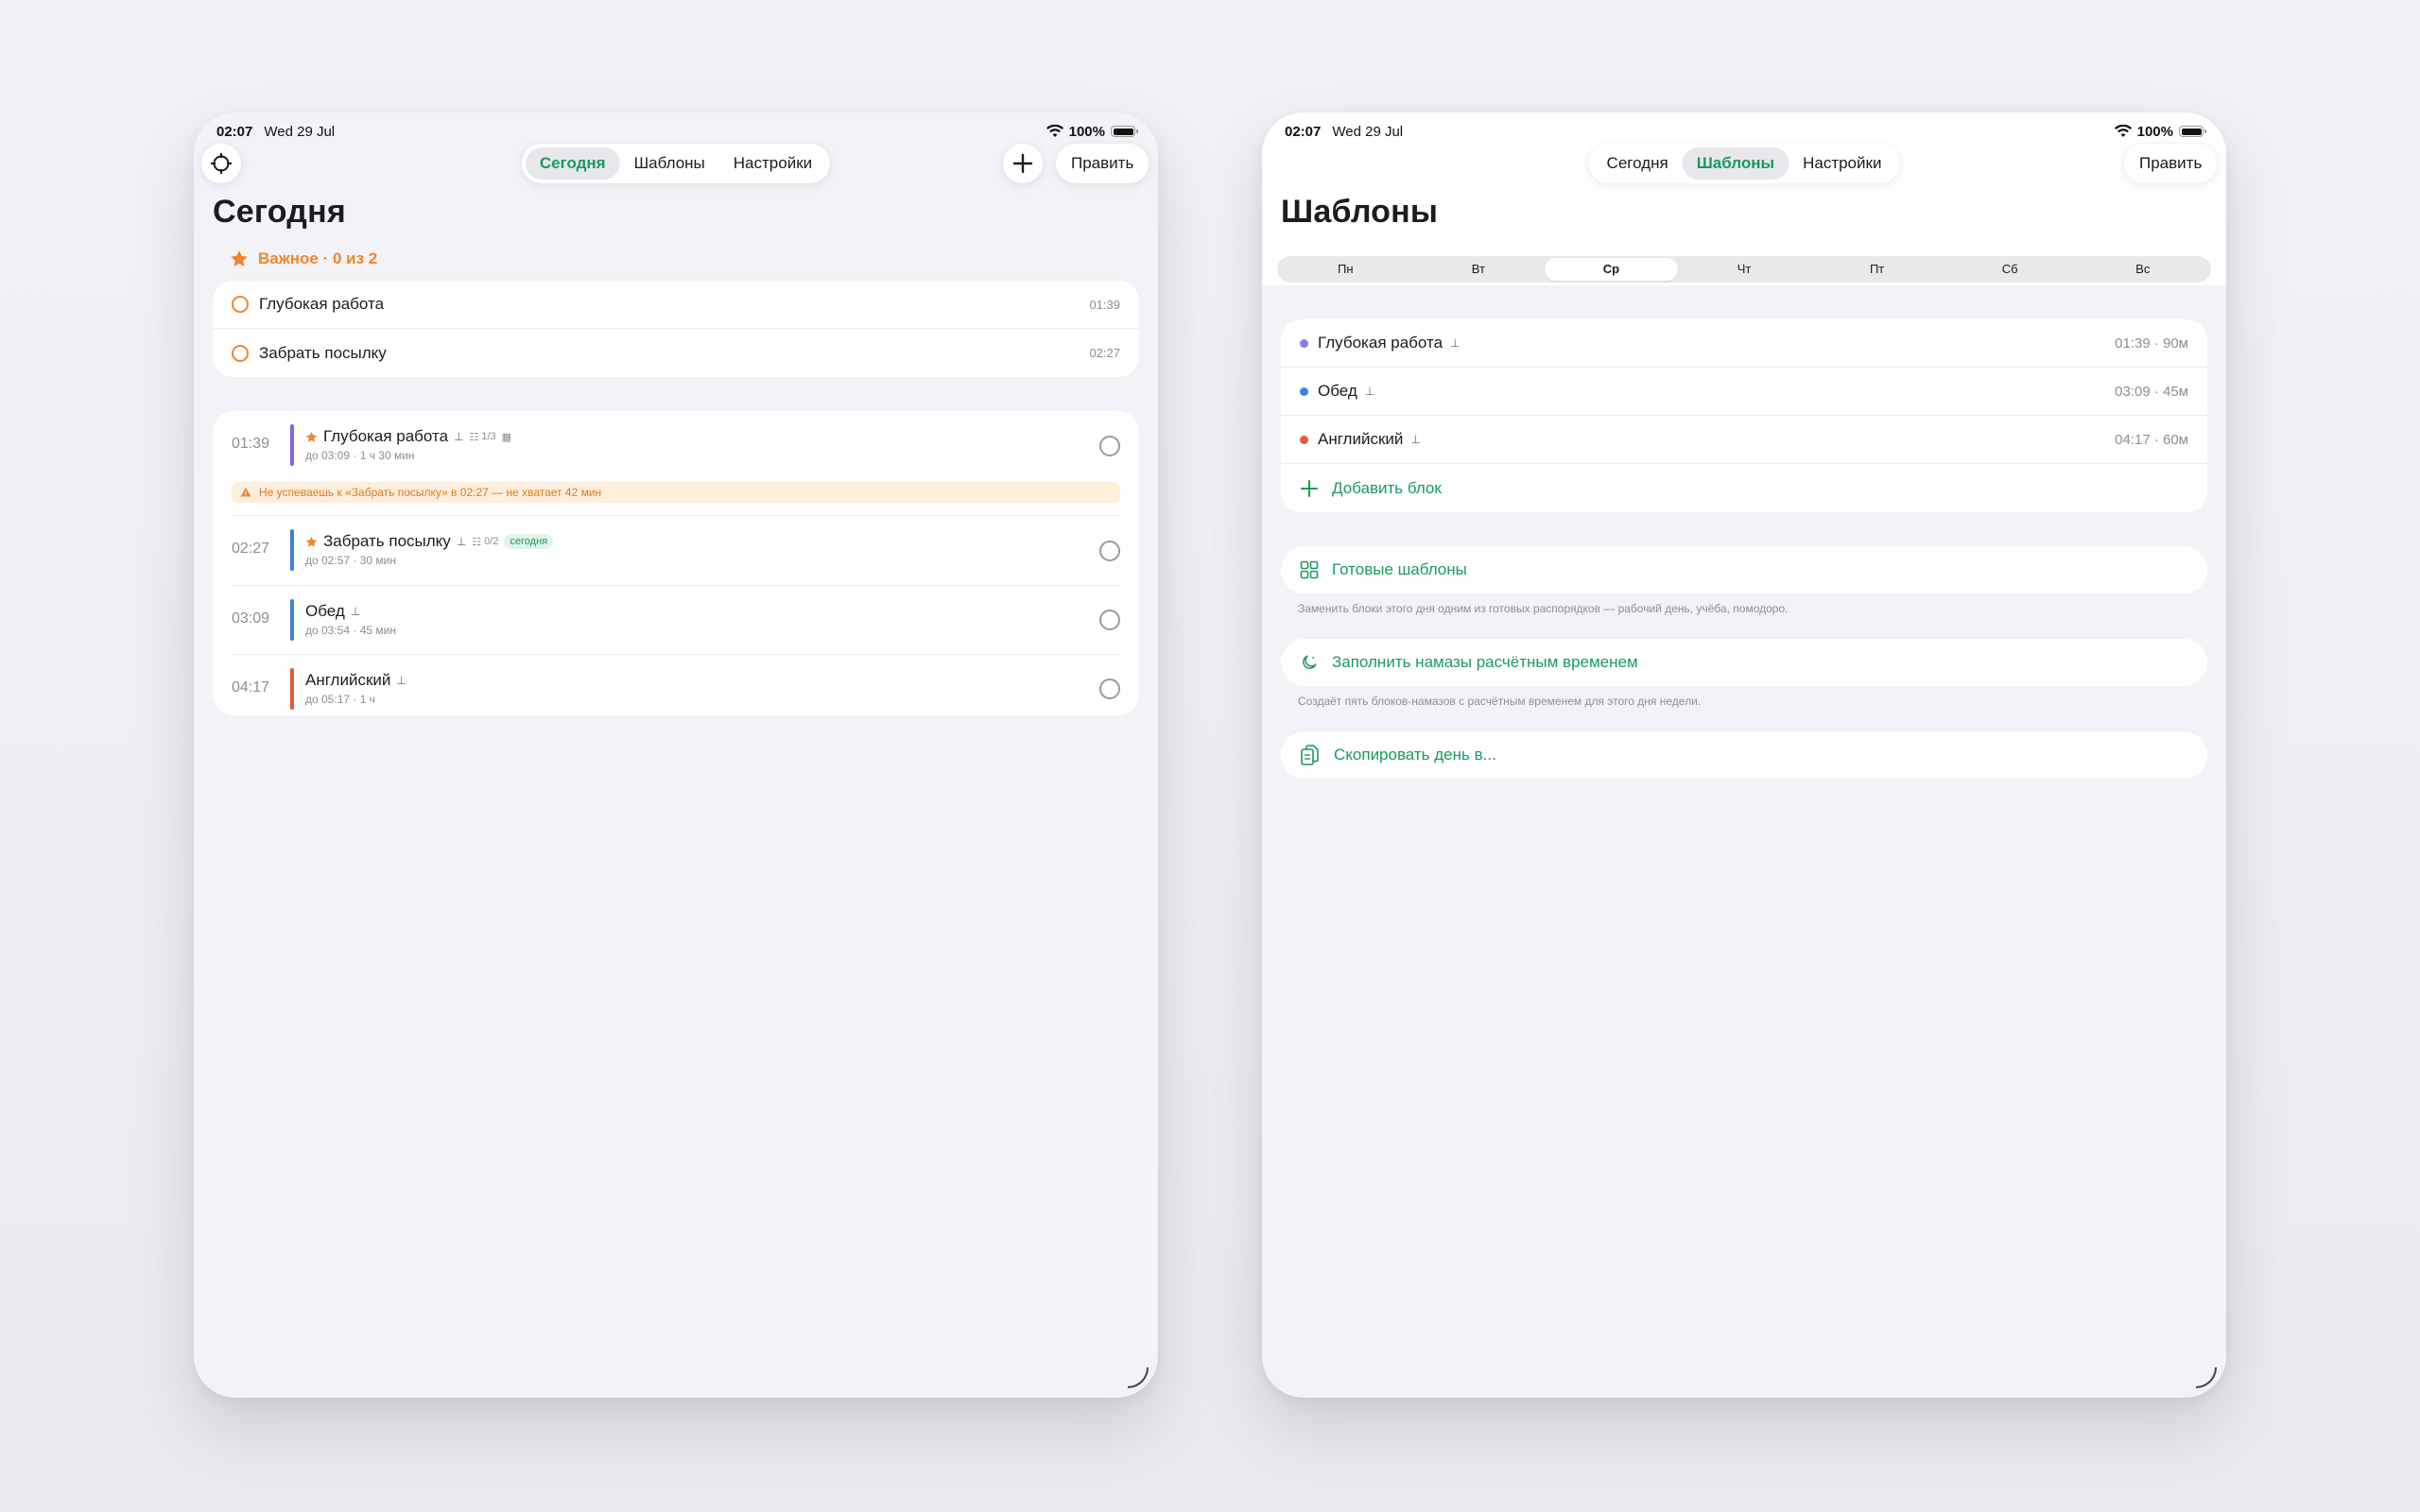 The width and height of the screenshot is (2420, 1512). What do you see at coordinates (1744, 440) in the screenshot?
I see `list-item: Английский ⊥ 04:17 · 60м` at bounding box center [1744, 440].